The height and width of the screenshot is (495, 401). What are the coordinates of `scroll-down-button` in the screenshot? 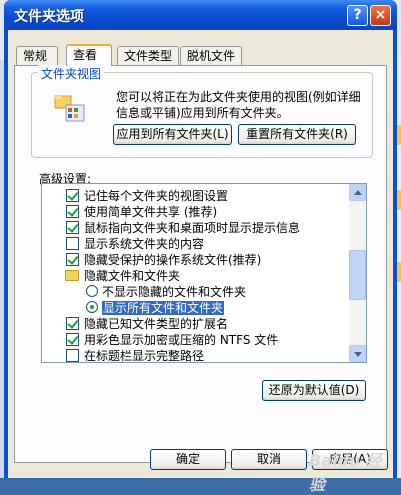 It's located at (357, 353).